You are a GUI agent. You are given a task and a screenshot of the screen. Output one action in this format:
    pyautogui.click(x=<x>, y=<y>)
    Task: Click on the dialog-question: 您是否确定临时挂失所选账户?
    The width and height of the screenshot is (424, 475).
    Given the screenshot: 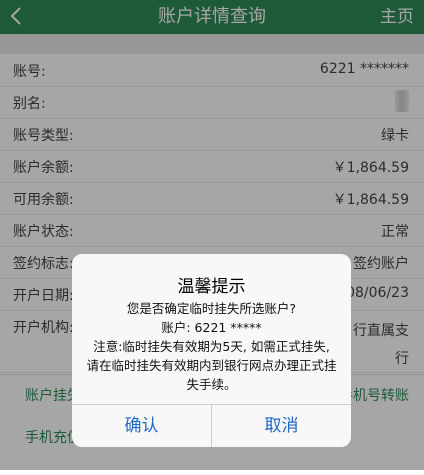 What is the action you would take?
    pyautogui.click(x=211, y=308)
    